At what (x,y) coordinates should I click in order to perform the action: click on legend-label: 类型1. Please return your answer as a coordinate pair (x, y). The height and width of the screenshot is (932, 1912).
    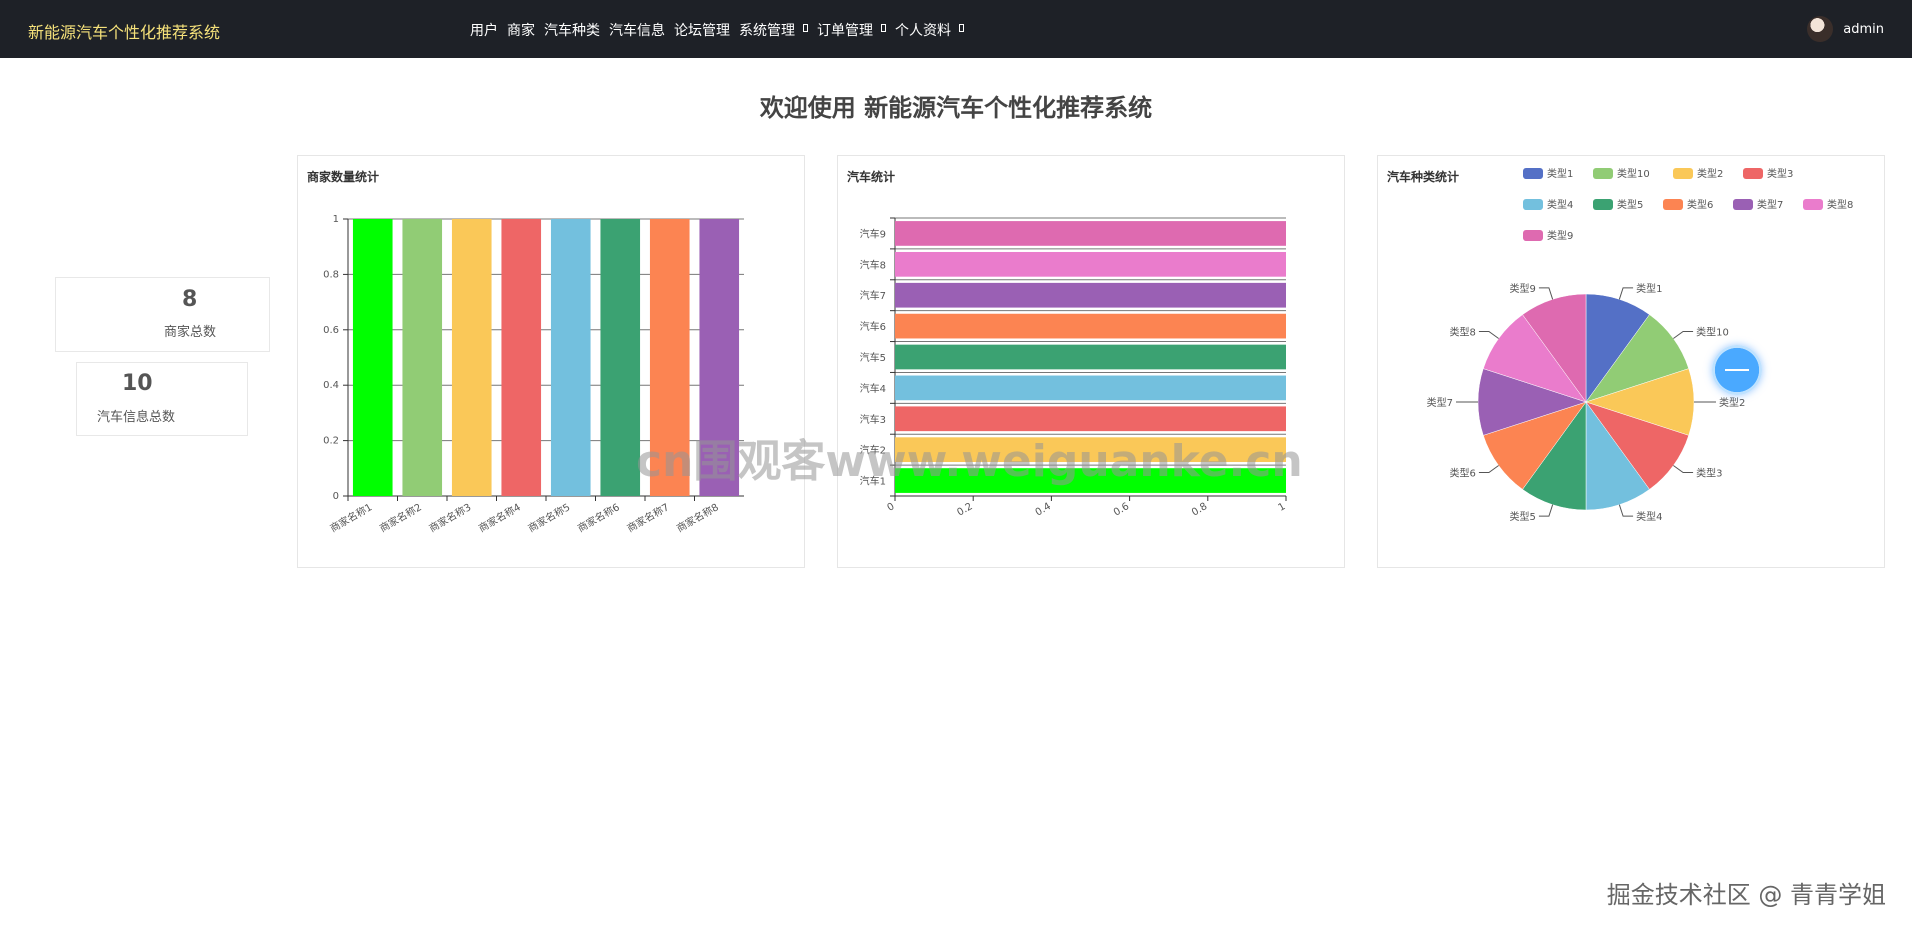
    Looking at the image, I should click on (1560, 173).